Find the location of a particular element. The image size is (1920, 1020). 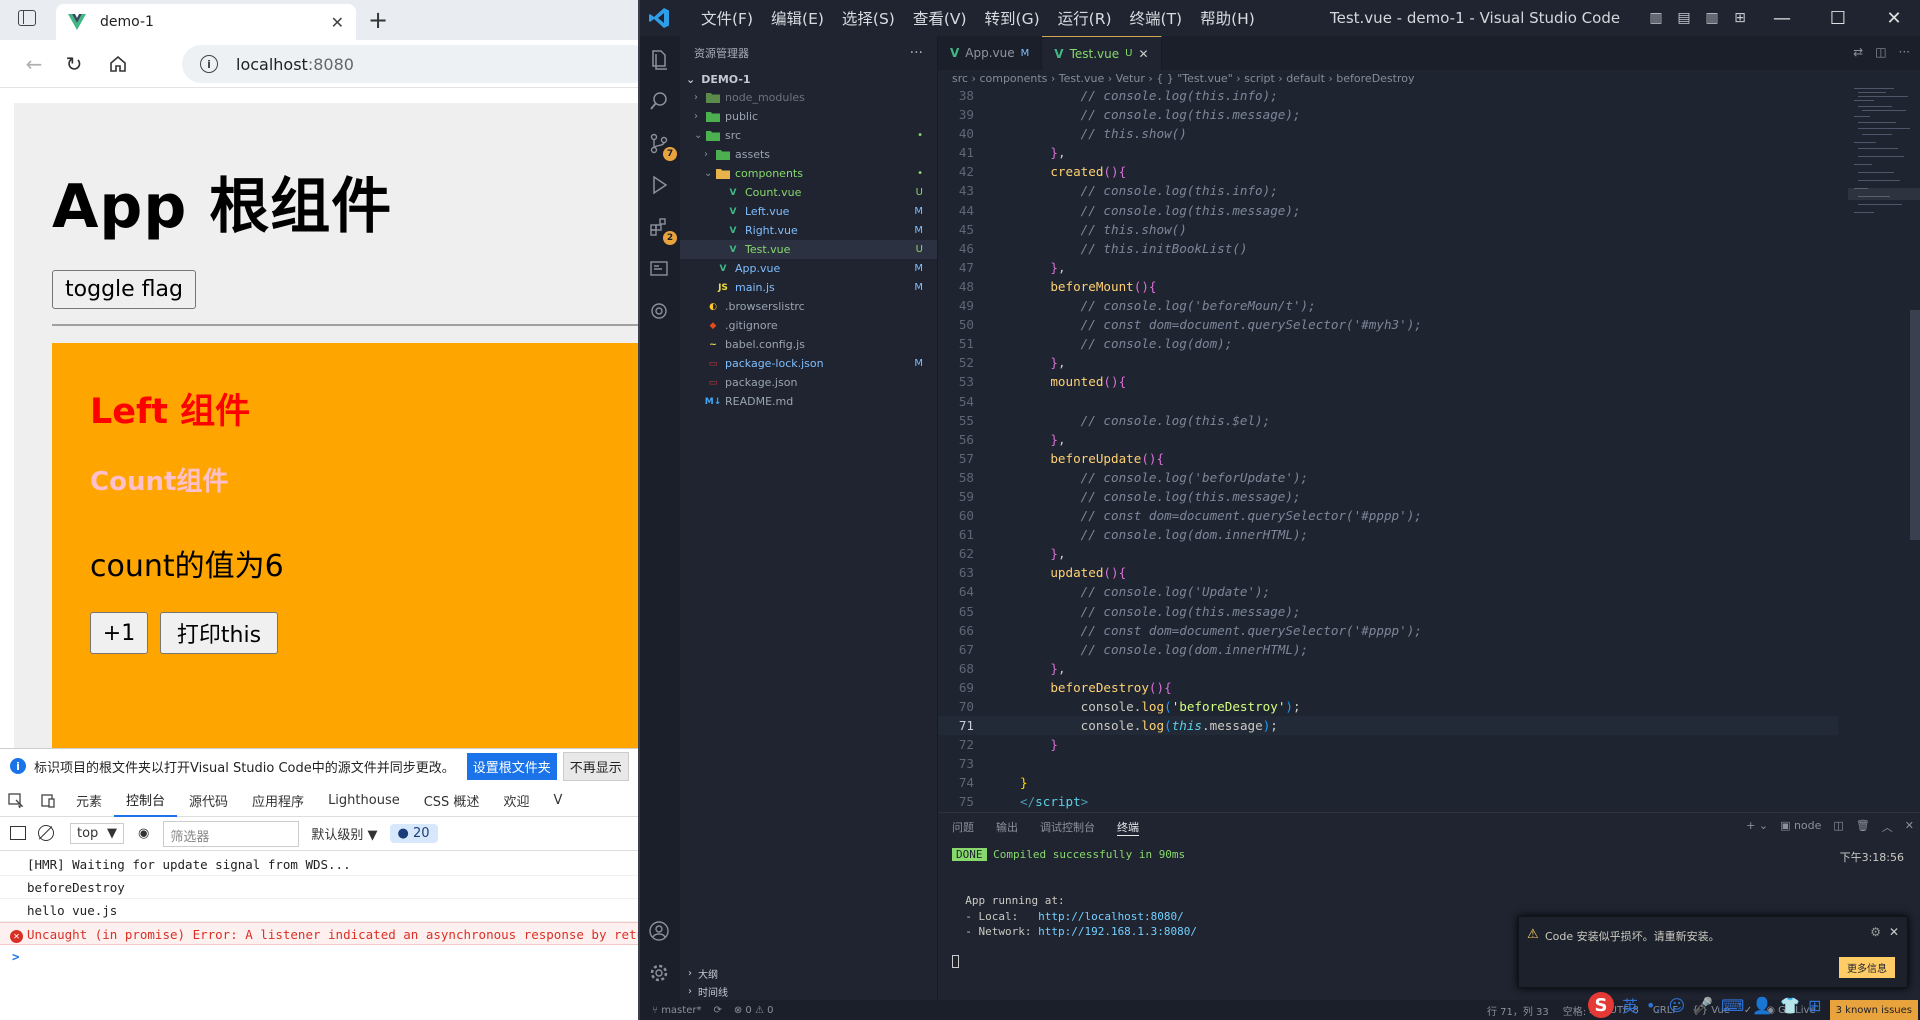

outline-section: › 大纲 is located at coordinates (809, 973).